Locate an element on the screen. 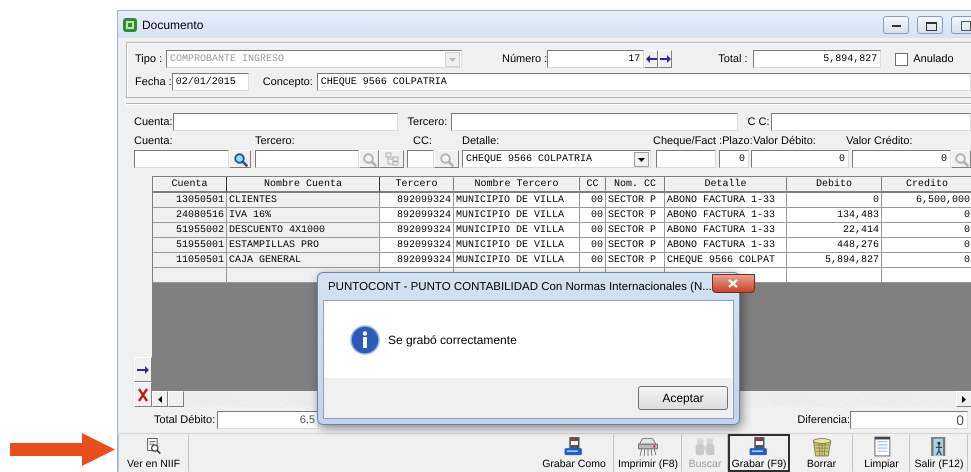 The image size is (971, 472). field-label: Concepto: is located at coordinates (288, 82).